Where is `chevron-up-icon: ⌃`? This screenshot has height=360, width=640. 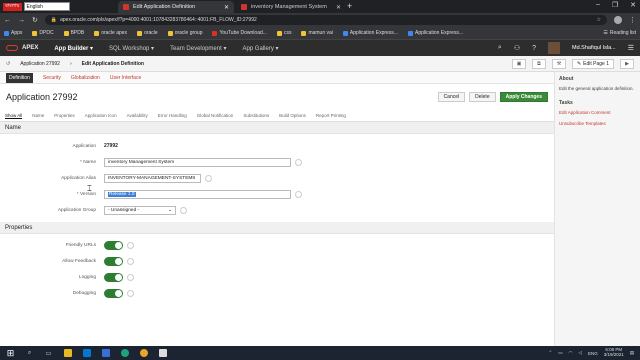
chevron-up-icon: ⌃ is located at coordinates (550, 353).